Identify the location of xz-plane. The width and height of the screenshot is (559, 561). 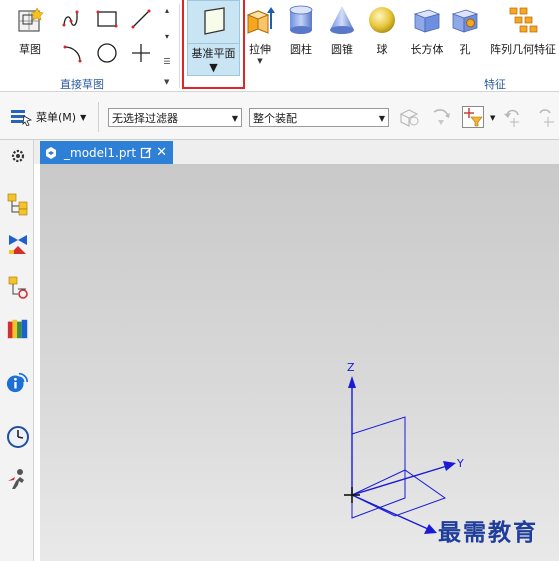
(378, 467).